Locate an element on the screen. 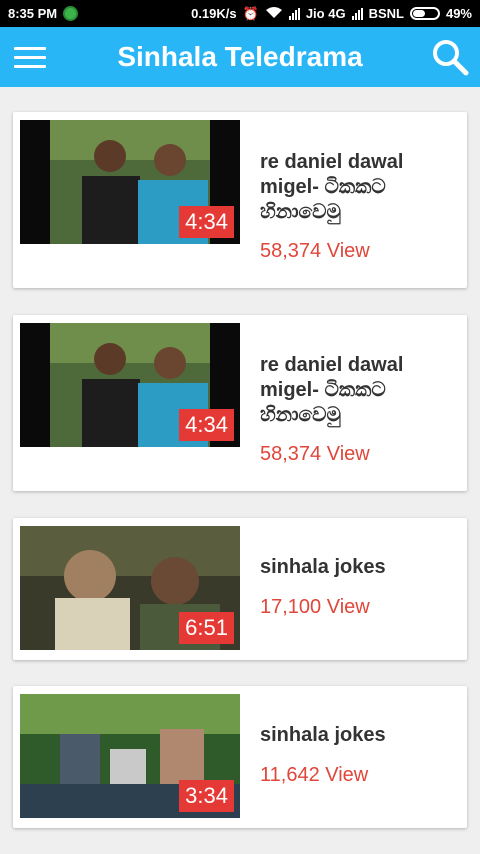 This screenshot has width=480, height=854. video-duration: 6:51 is located at coordinates (206, 628).